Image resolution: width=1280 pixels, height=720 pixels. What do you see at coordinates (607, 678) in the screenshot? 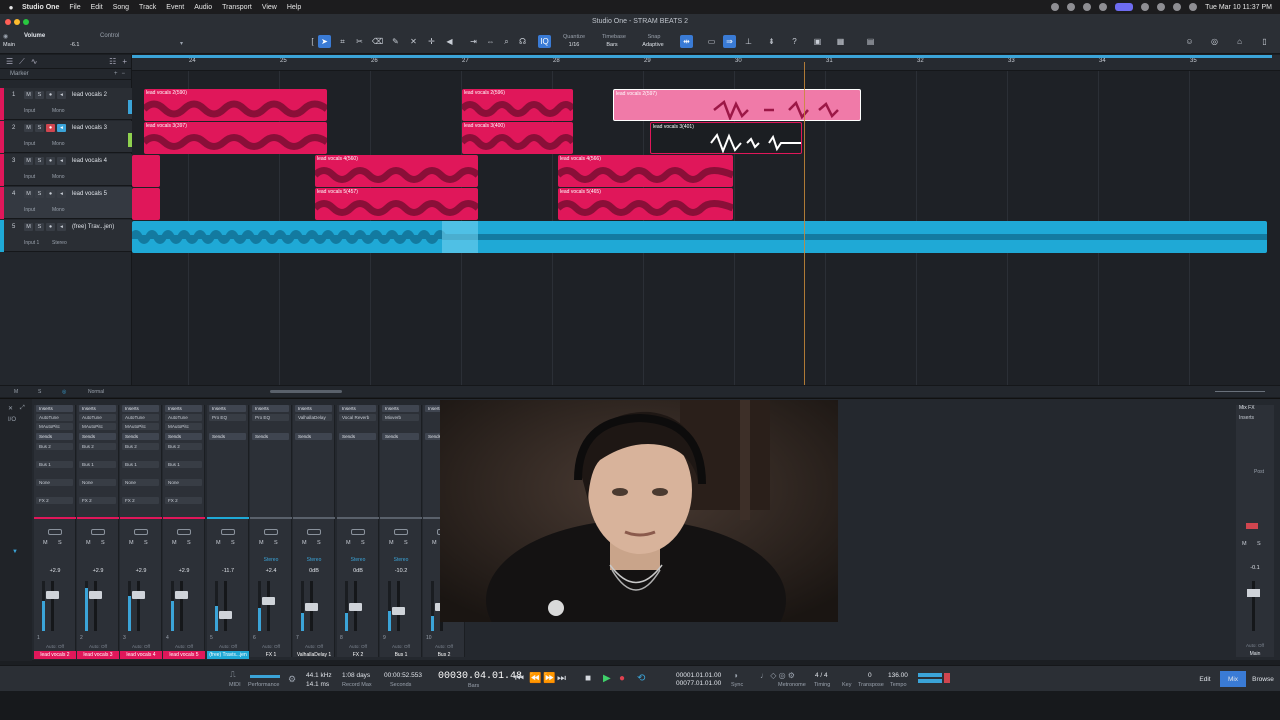
I see `play-icon: ▶` at bounding box center [607, 678].